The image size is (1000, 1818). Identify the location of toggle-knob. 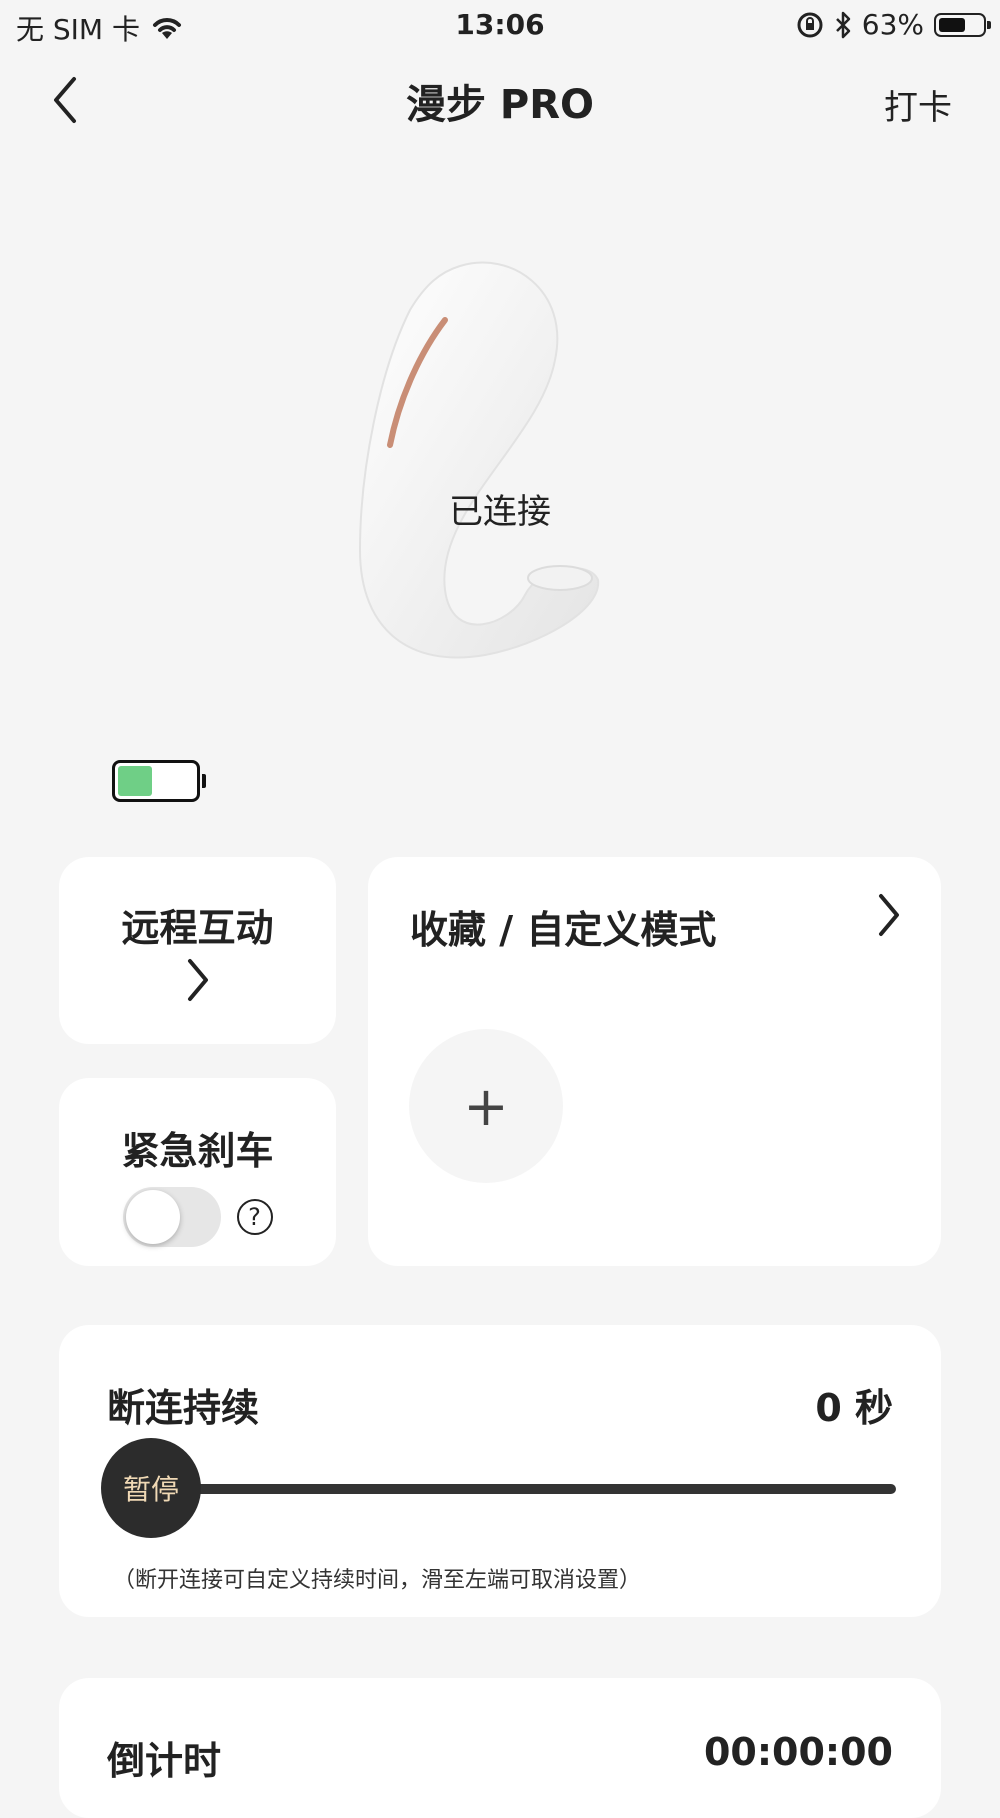
(152, 1217).